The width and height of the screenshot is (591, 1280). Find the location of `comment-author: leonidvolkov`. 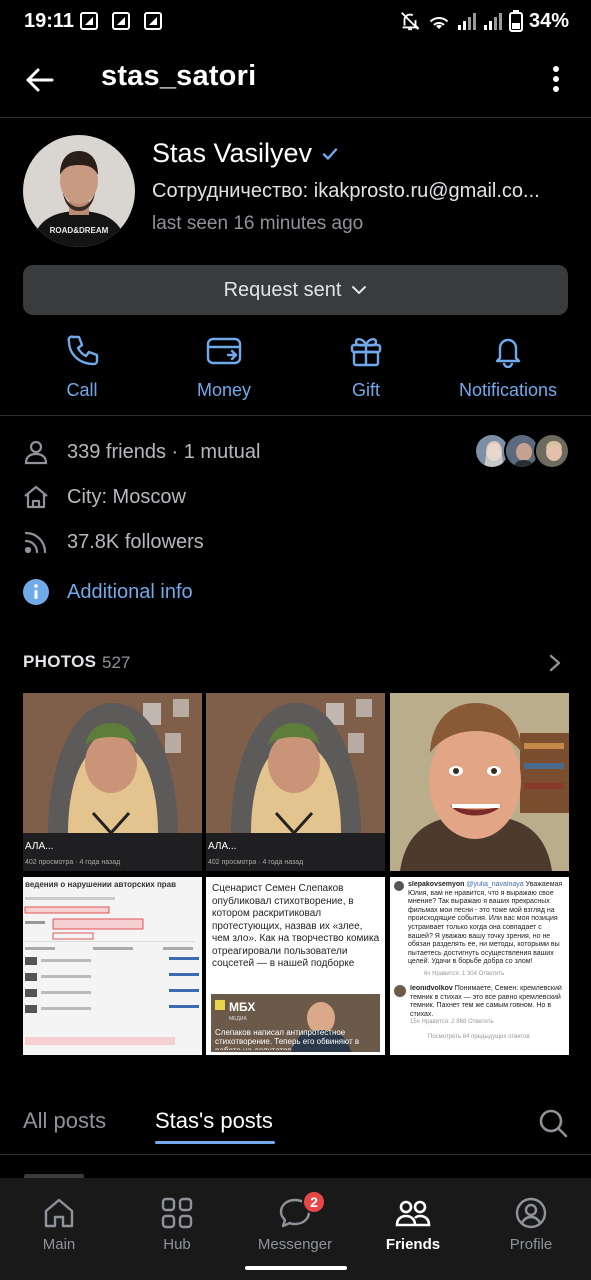

comment-author: leonidvolkov is located at coordinates (431, 988).